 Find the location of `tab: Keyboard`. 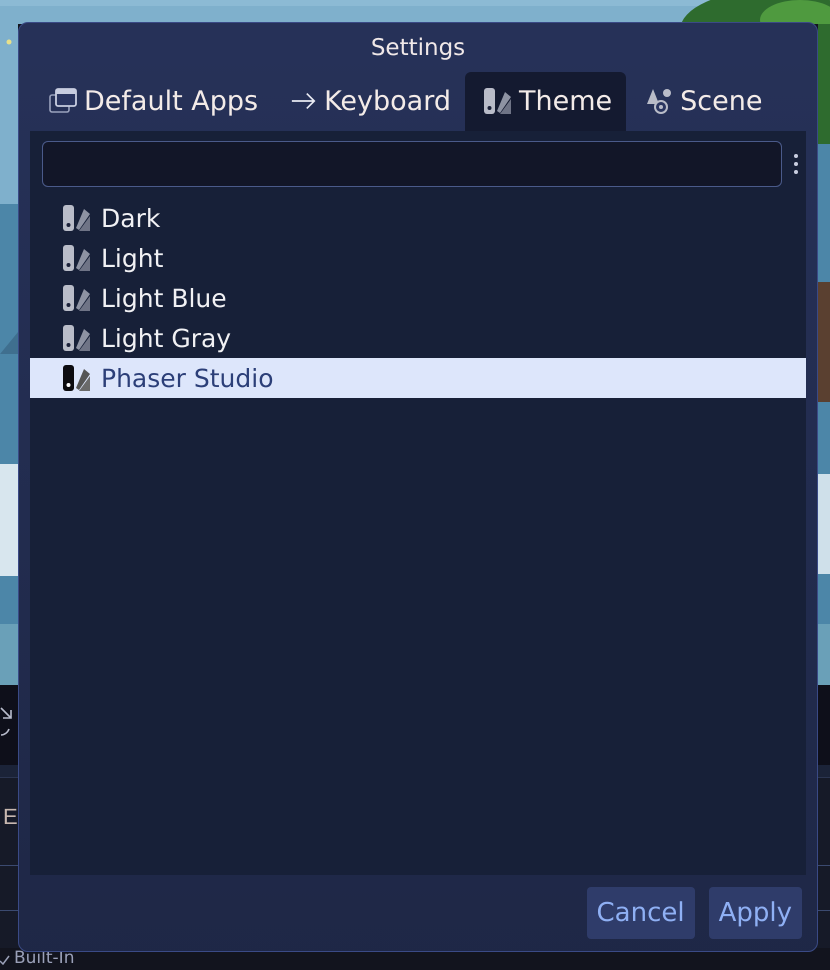

tab: Keyboard is located at coordinates (368, 101).